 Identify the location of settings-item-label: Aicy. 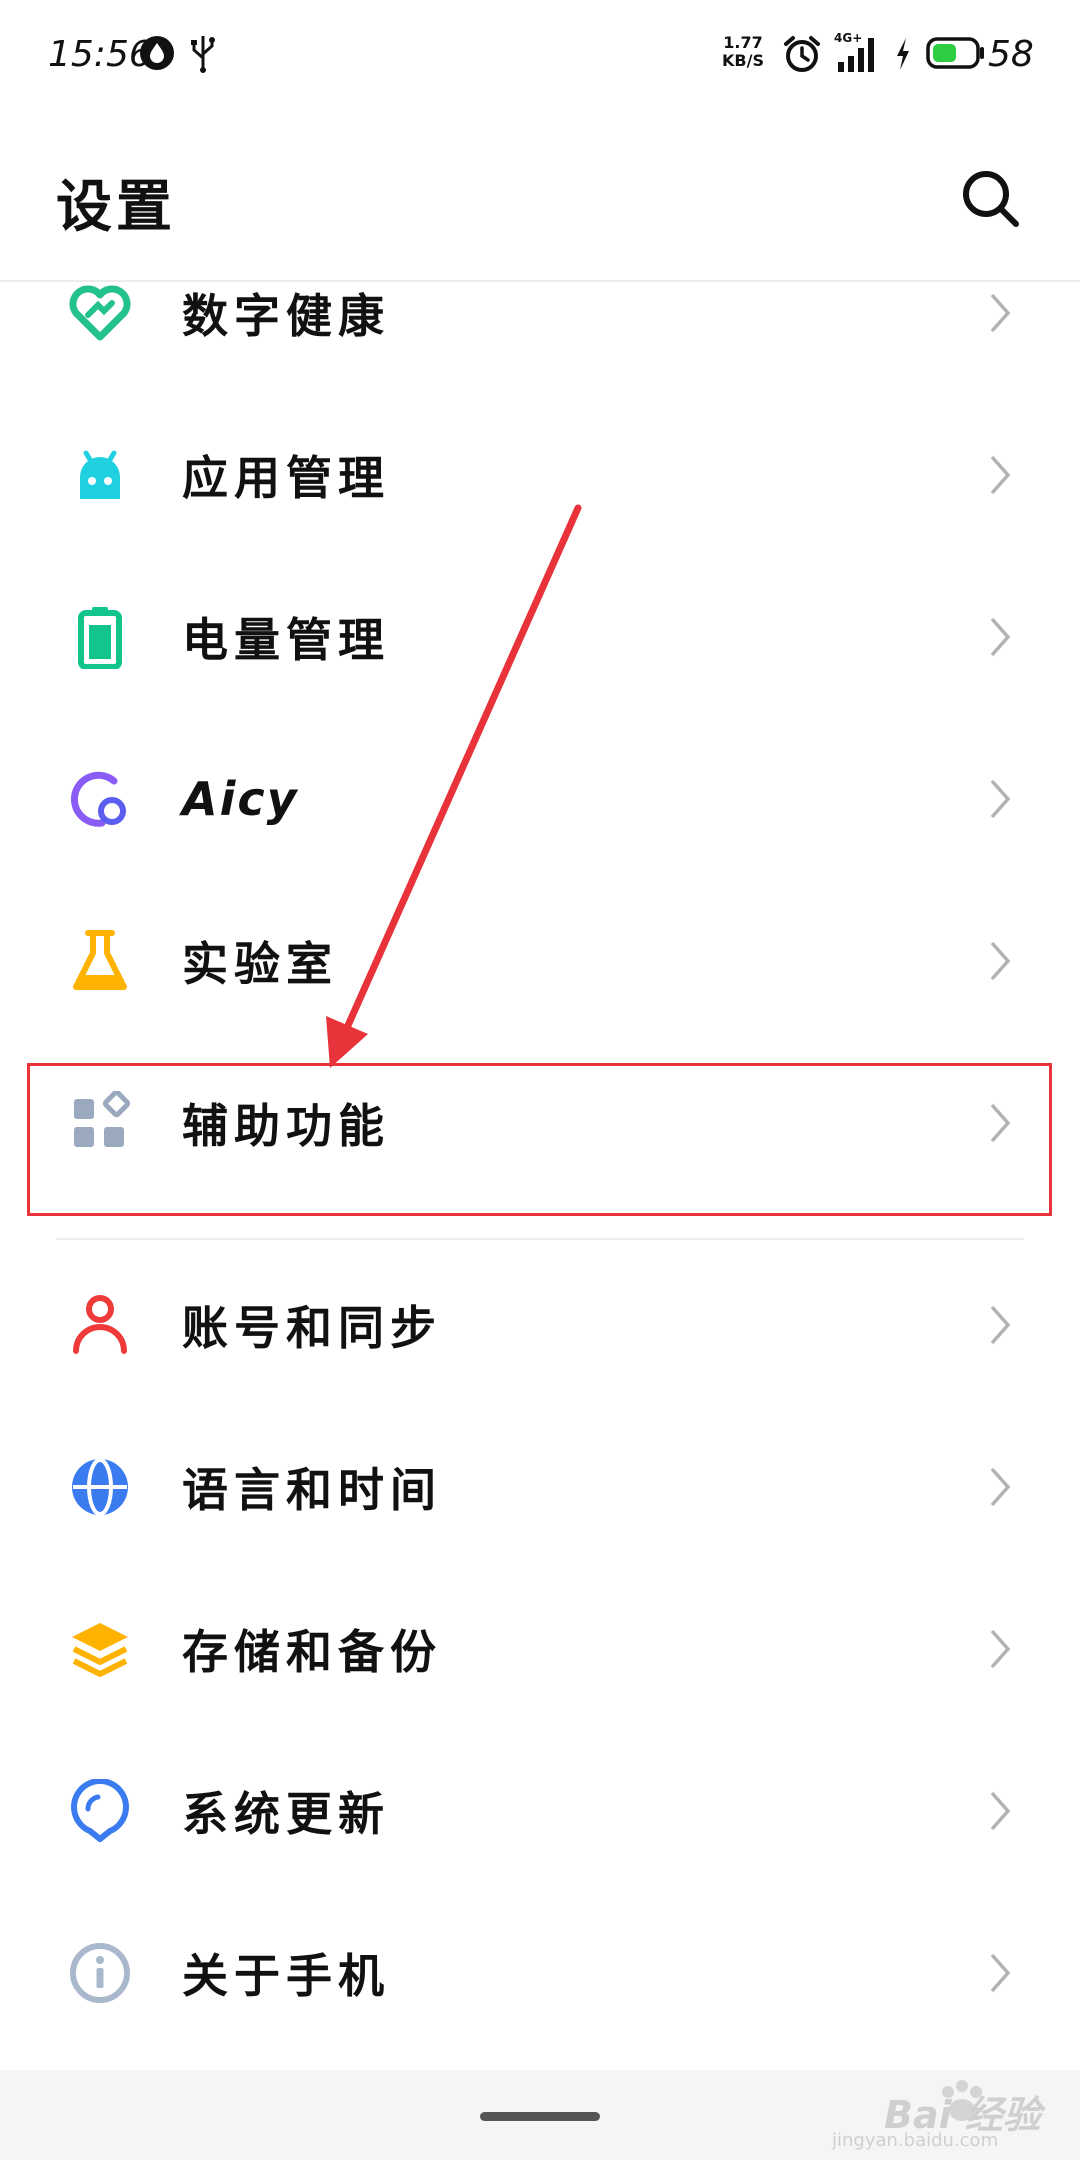
(240, 799).